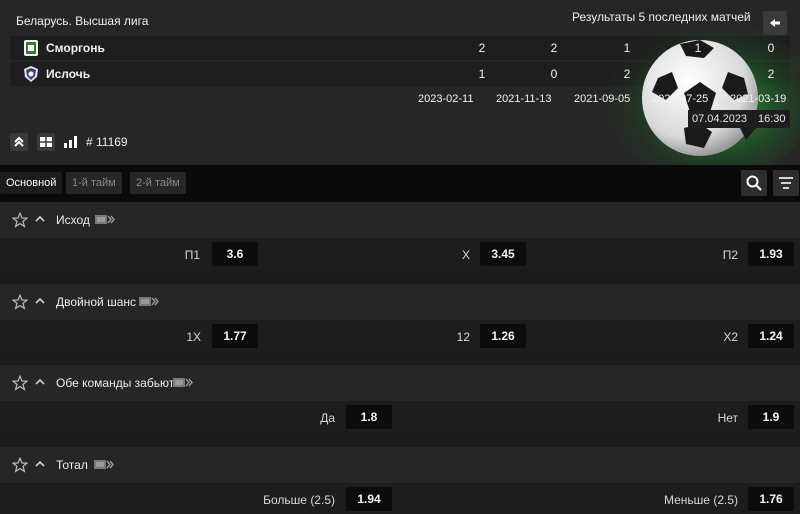 This screenshot has height=514, width=800. What do you see at coordinates (524, 99) in the screenshot?
I see `result-date-2: 2021-11-13` at bounding box center [524, 99].